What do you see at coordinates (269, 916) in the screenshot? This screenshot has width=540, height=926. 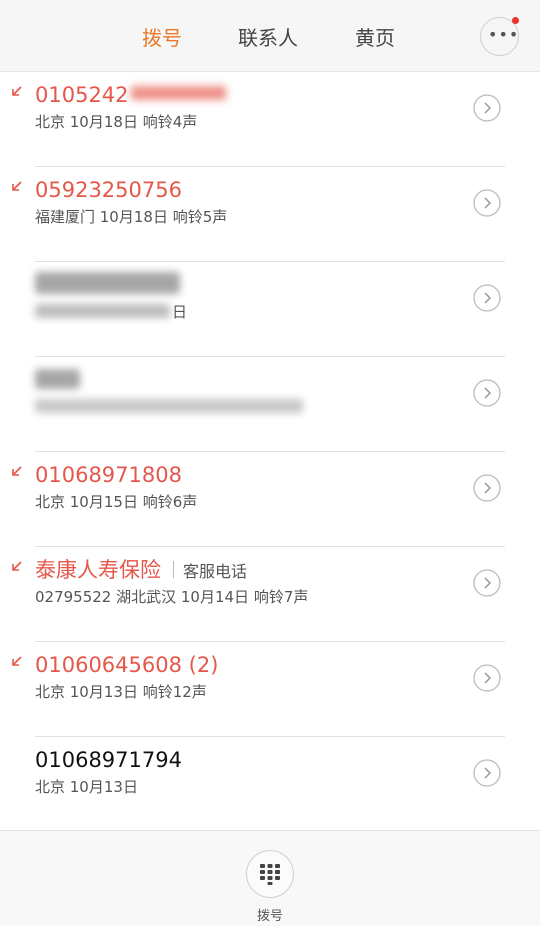 I see `dialpad-label: 拨号` at bounding box center [269, 916].